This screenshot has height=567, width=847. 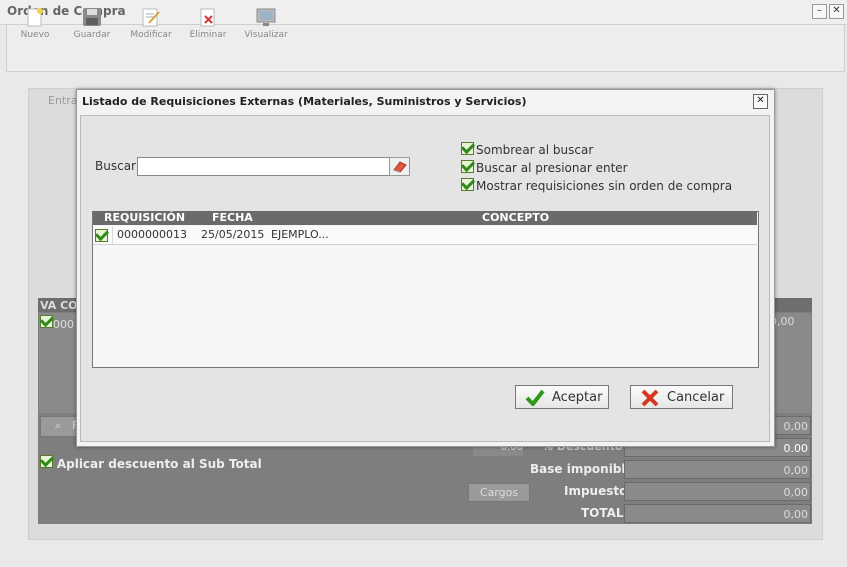 I want to click on cargos-button: Cargos, so click(x=499, y=492).